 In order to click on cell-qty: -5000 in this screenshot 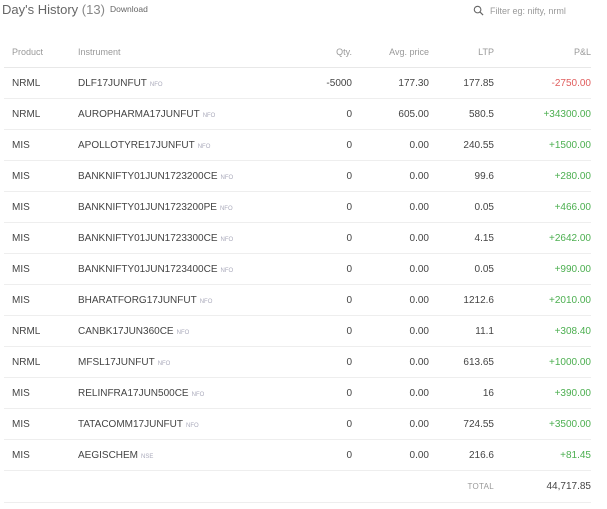, I will do `click(330, 83)`.